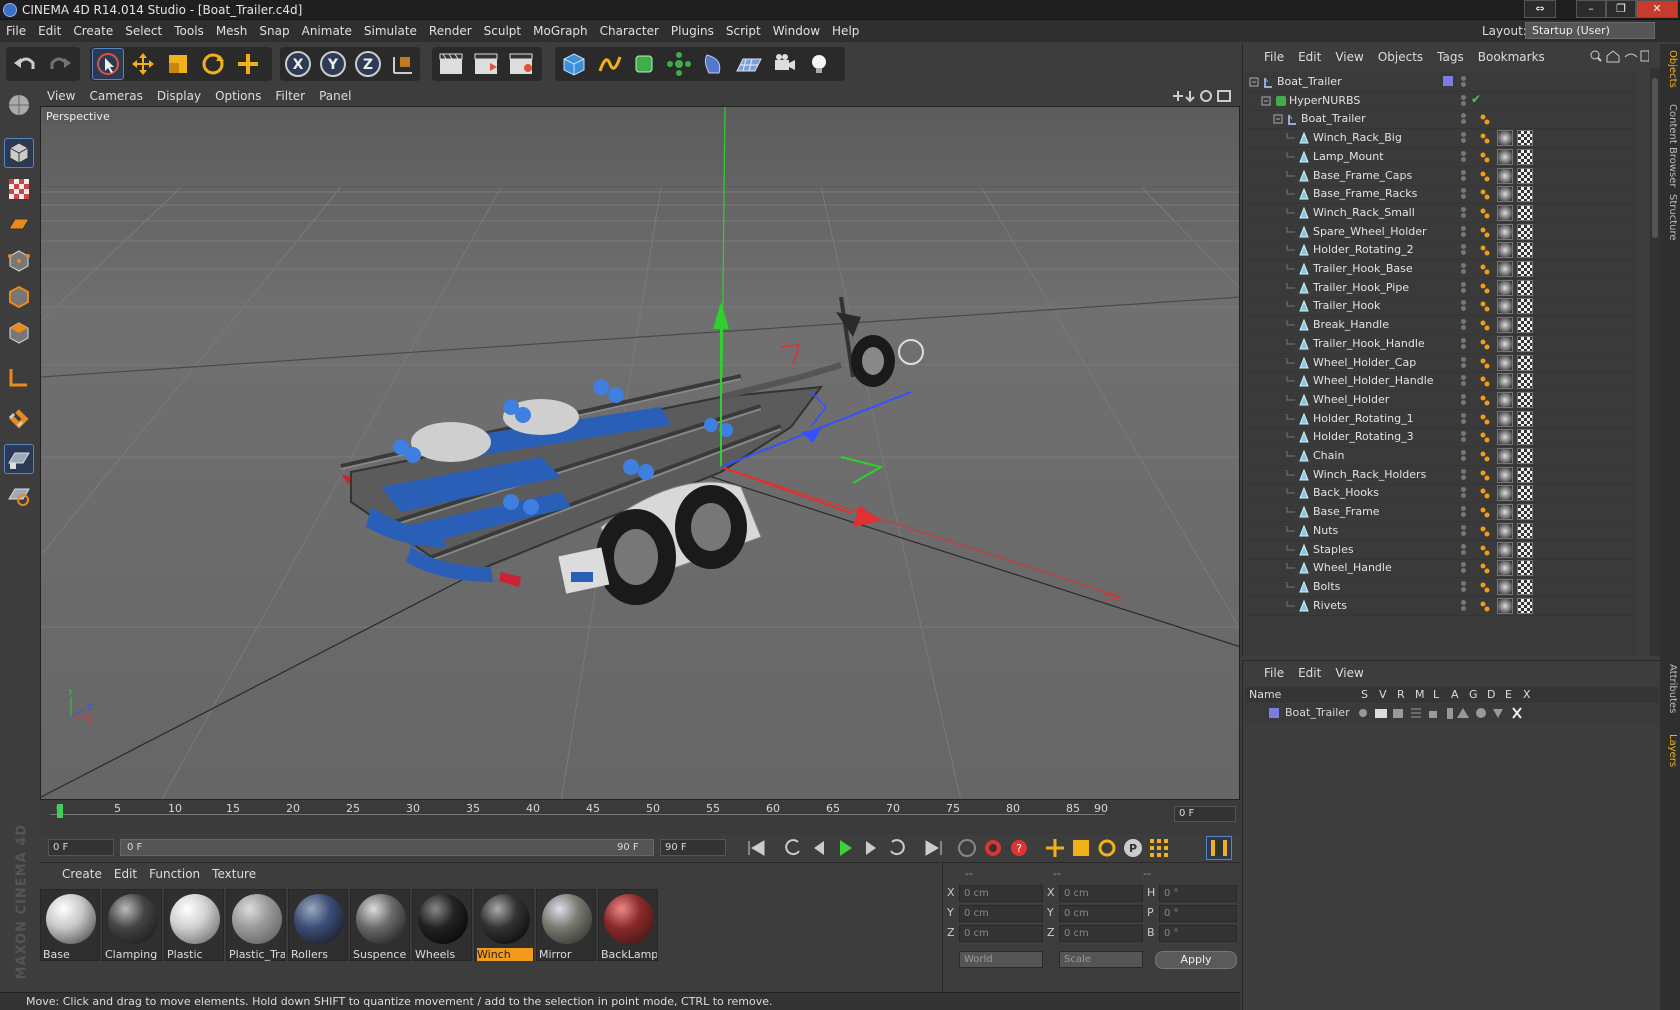  Describe the element at coordinates (1441, 325) in the screenshot. I see `object-tree-row: Break_Handle` at that location.